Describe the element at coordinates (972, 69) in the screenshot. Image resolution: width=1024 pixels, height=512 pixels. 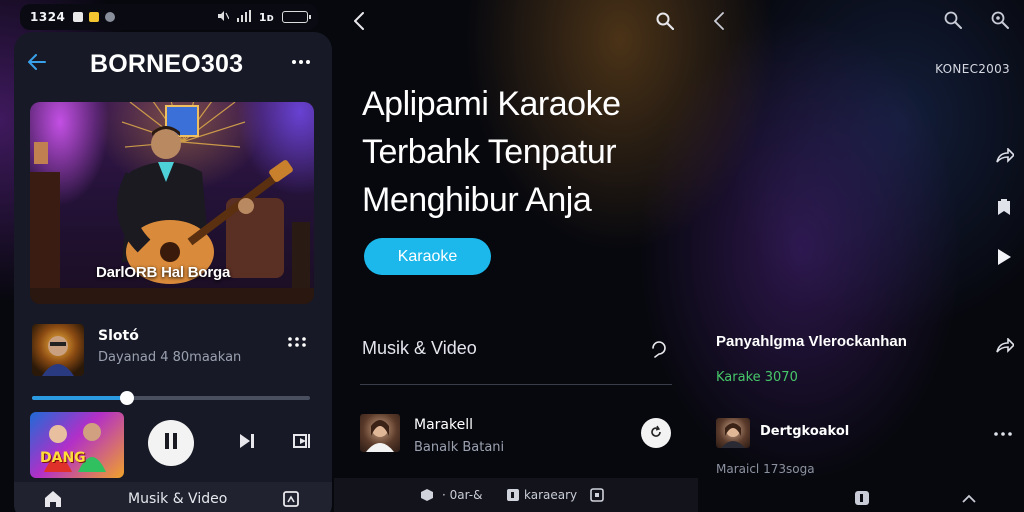
I see `brand-label: KONEC2003` at that location.